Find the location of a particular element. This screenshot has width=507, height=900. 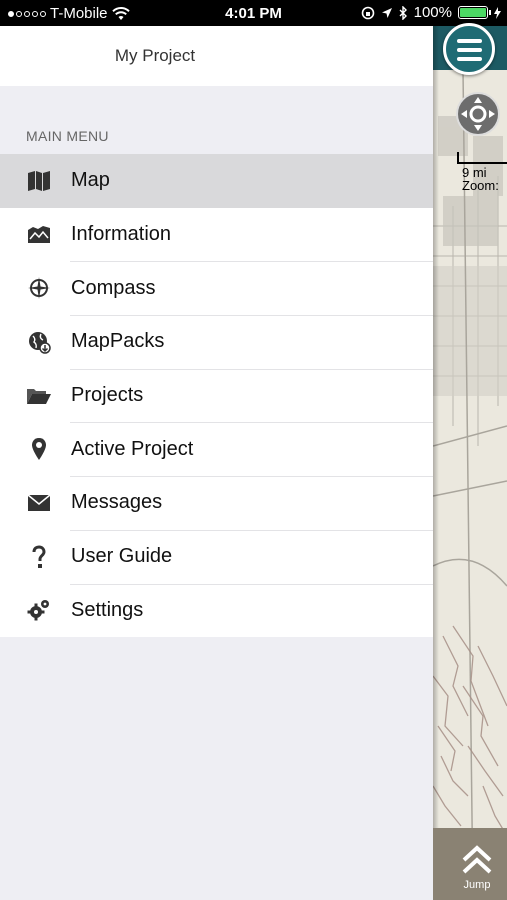

zoom-label: Zoom: is located at coordinates (480, 185).